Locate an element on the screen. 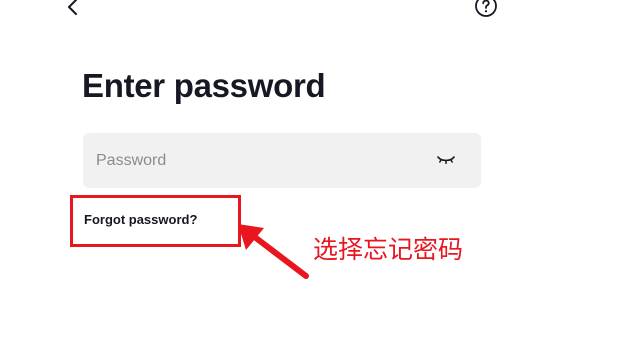  password-field-container is located at coordinates (282, 160).